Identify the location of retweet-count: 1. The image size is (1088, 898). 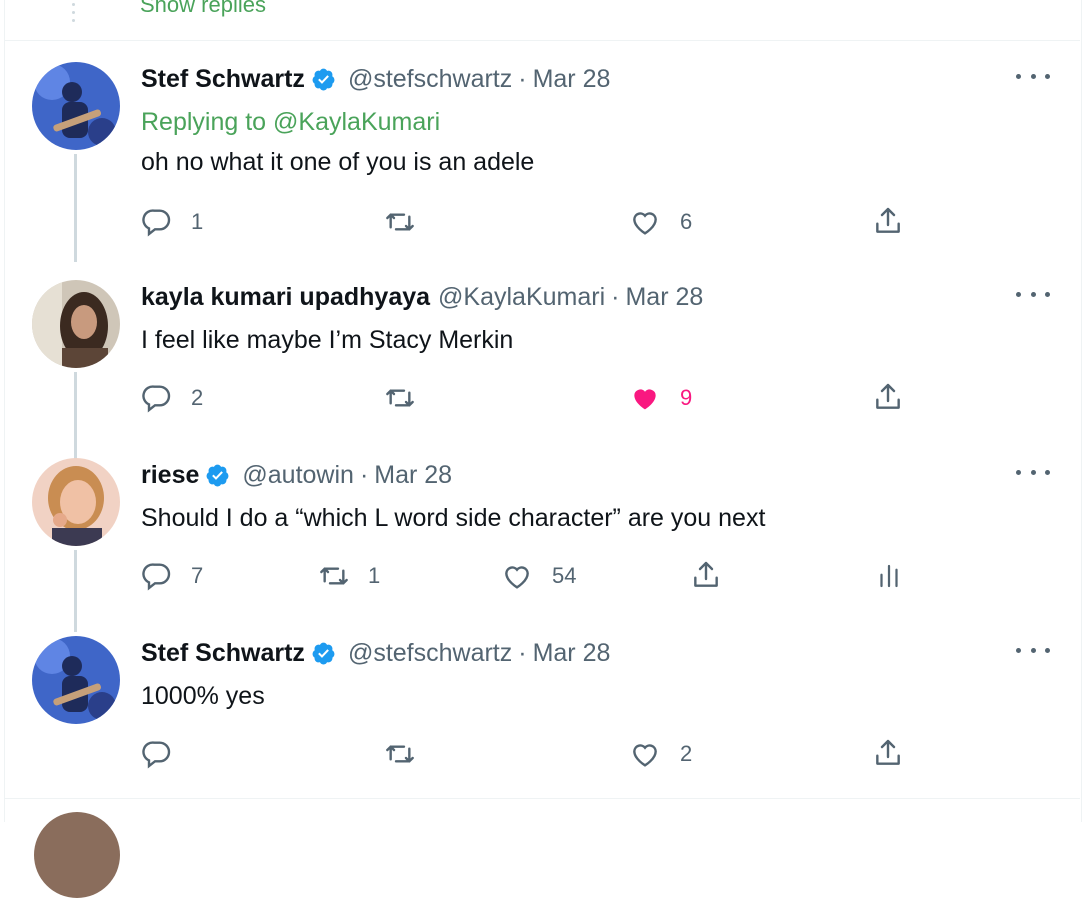
(374, 575).